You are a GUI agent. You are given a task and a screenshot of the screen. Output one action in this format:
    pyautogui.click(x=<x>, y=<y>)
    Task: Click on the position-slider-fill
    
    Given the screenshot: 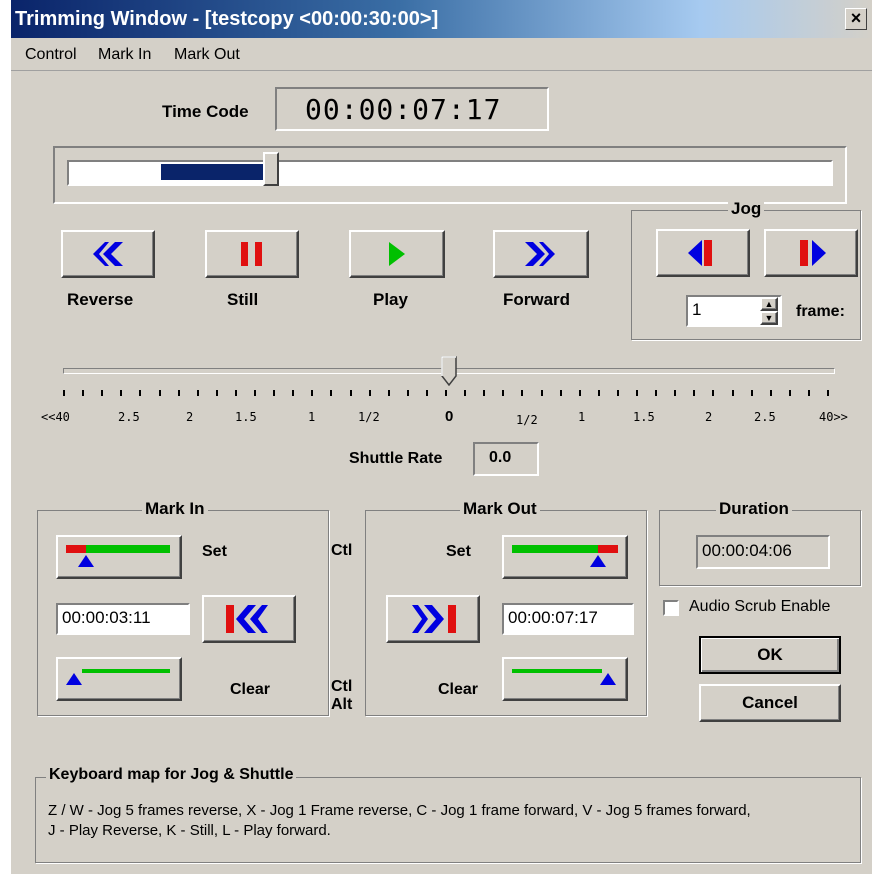 What is the action you would take?
    pyautogui.click(x=212, y=172)
    